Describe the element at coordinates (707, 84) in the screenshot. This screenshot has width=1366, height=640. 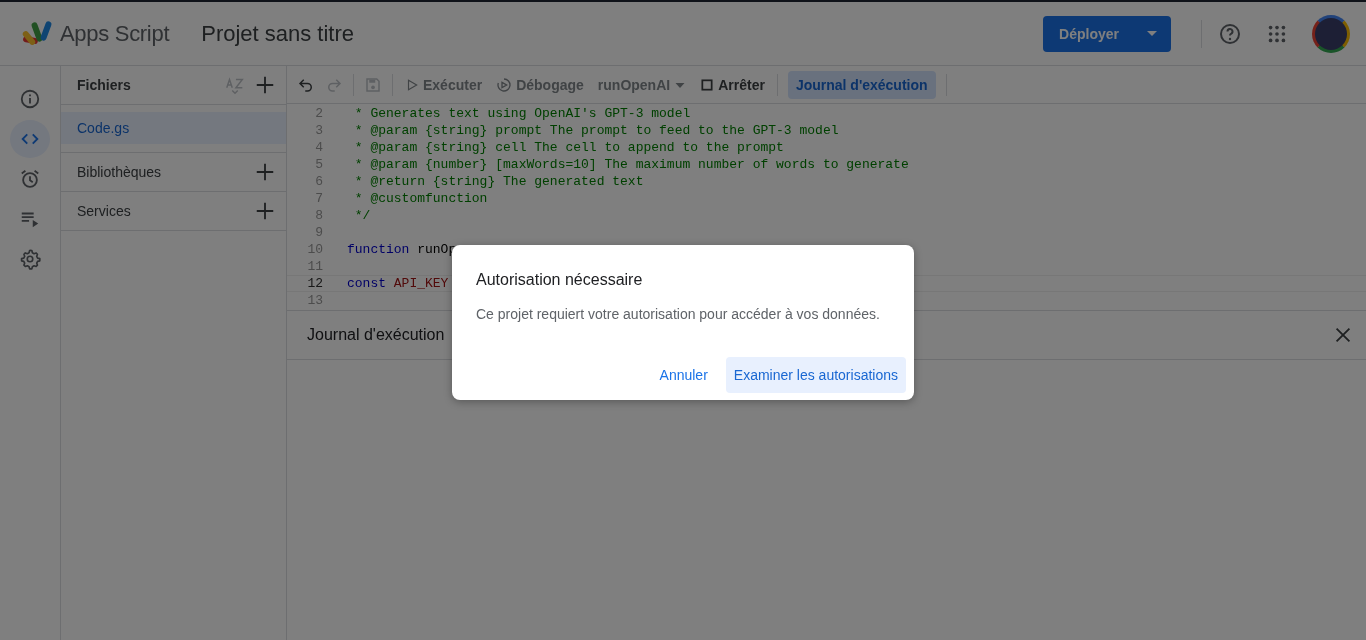
I see `stop-icon` at that location.